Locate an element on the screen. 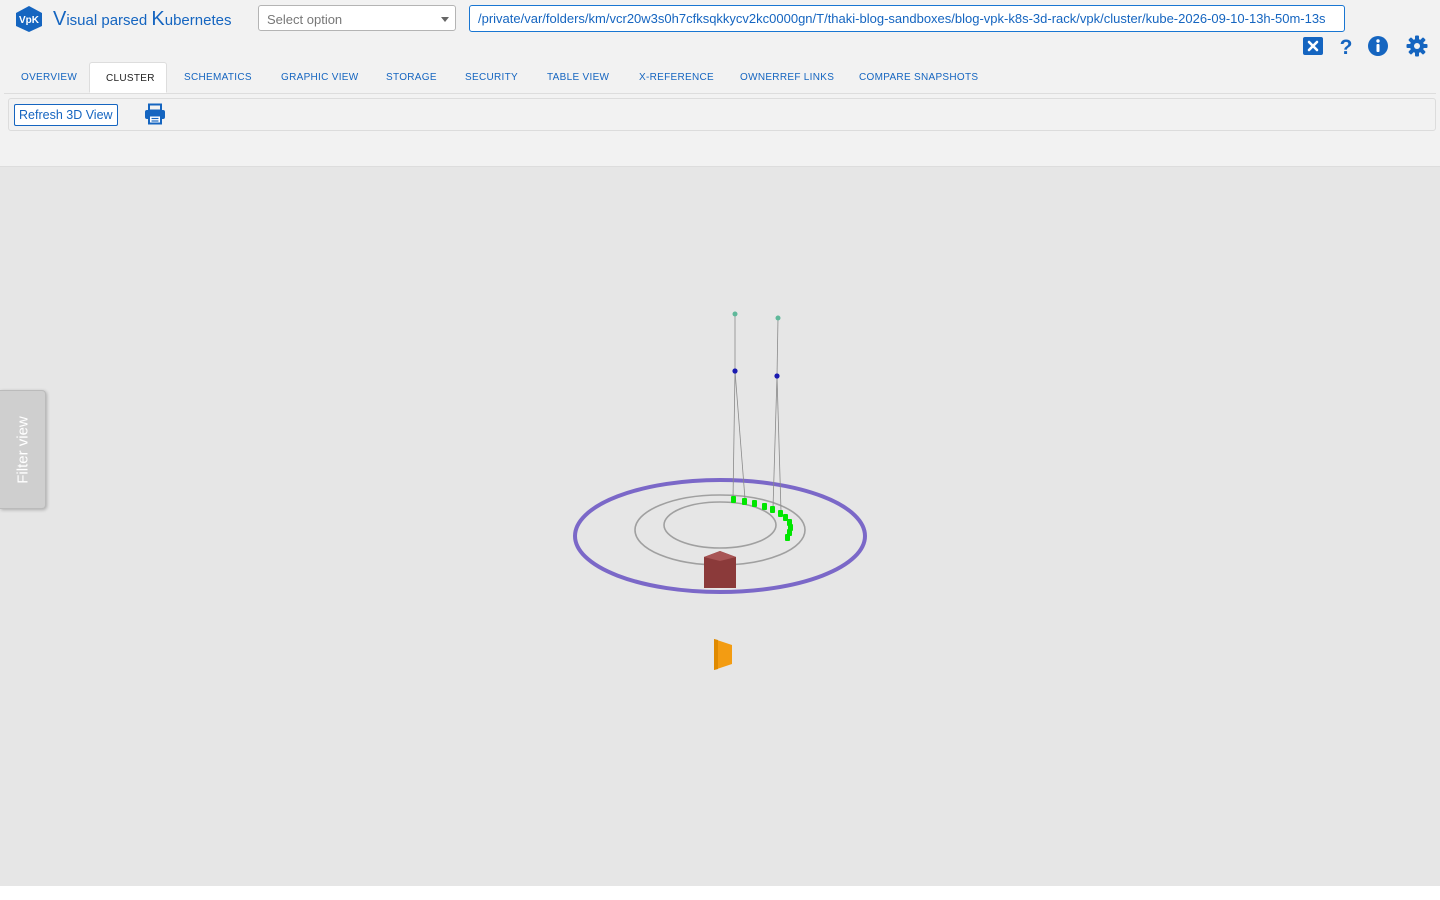 The width and height of the screenshot is (1440, 900). cluster-3d-scene is located at coordinates (720, 490).